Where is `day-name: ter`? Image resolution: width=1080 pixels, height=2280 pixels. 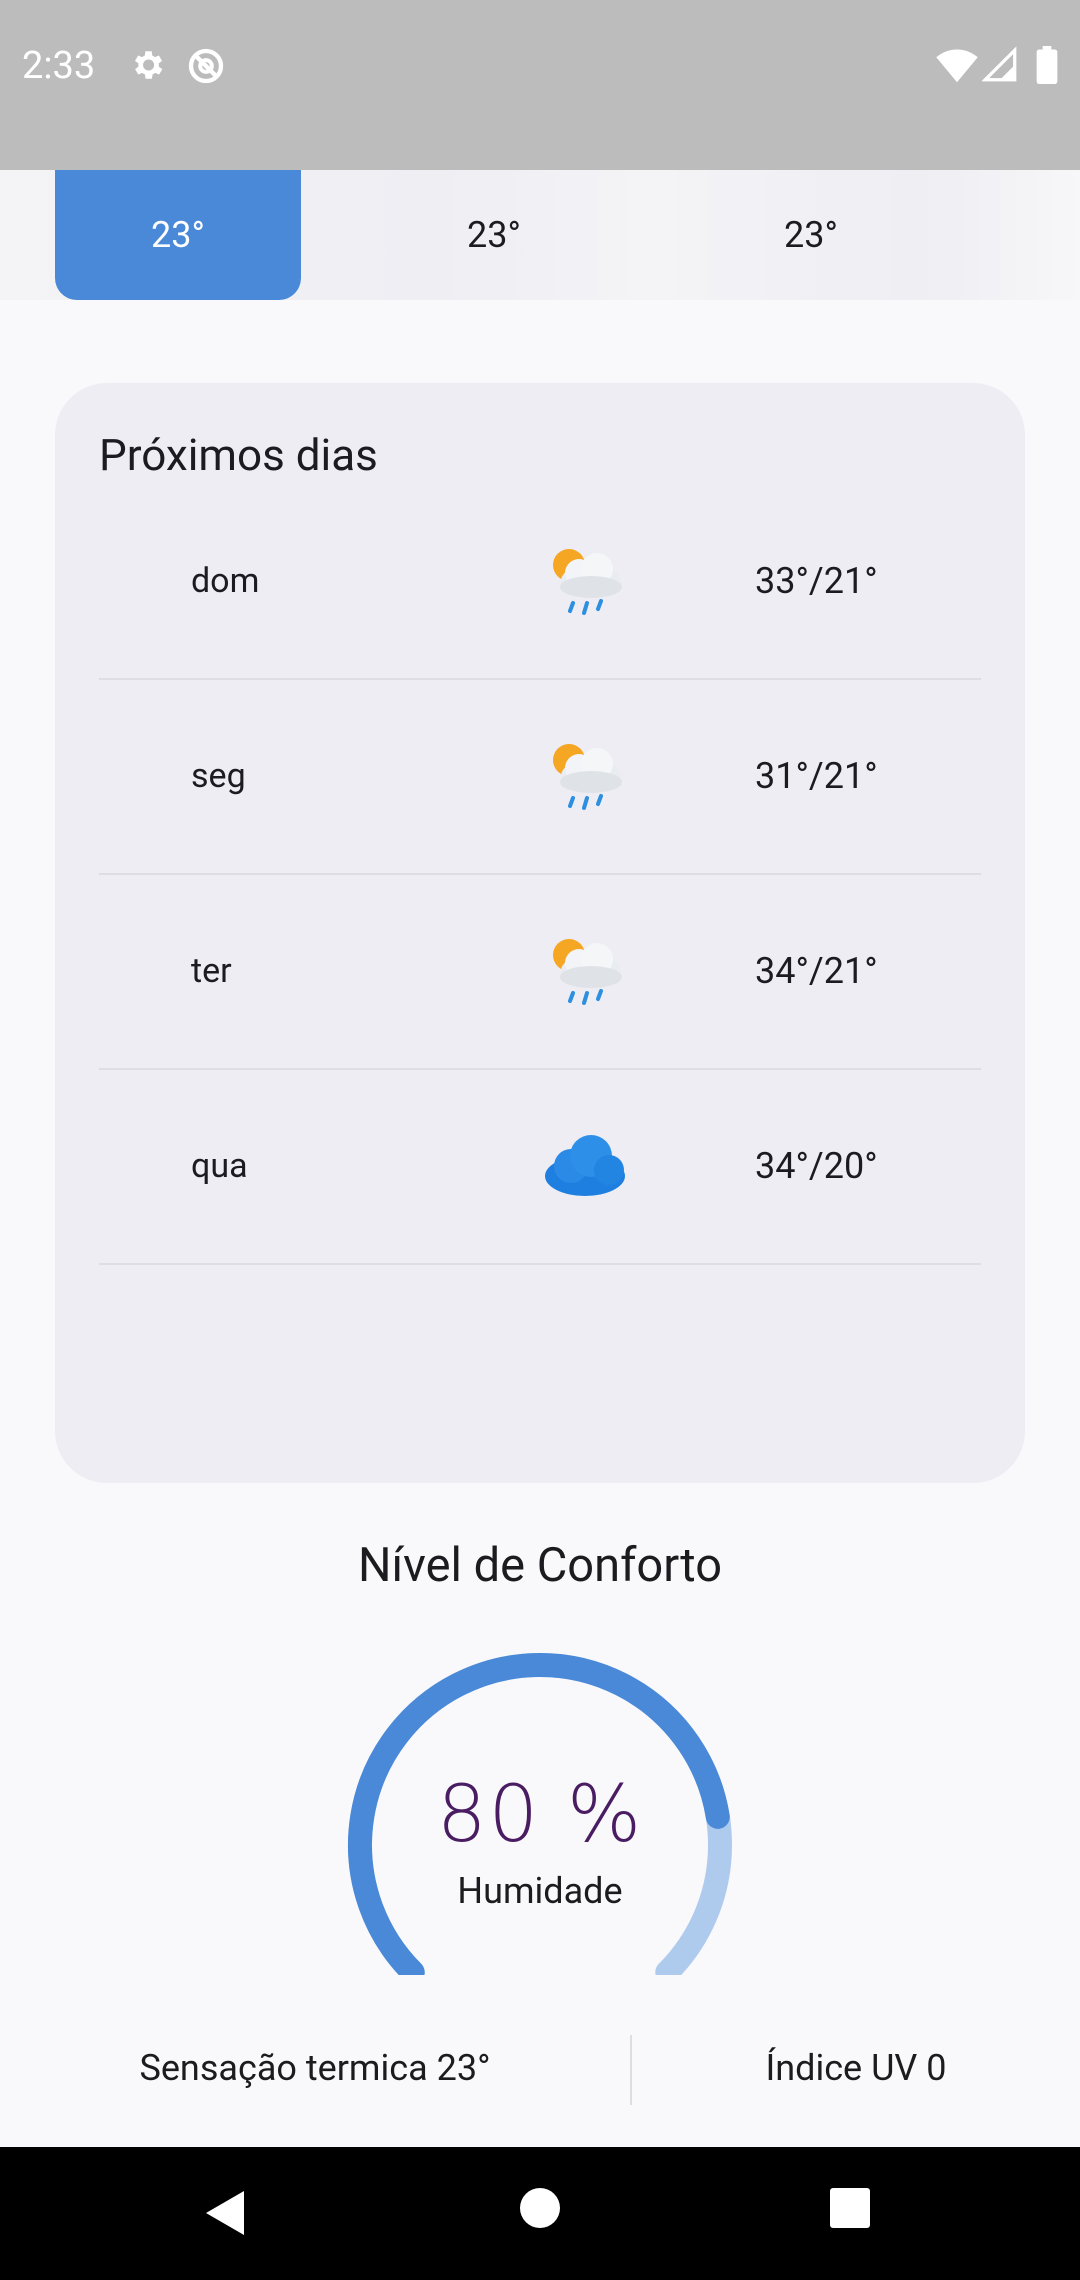
day-name: ter is located at coordinates (211, 970).